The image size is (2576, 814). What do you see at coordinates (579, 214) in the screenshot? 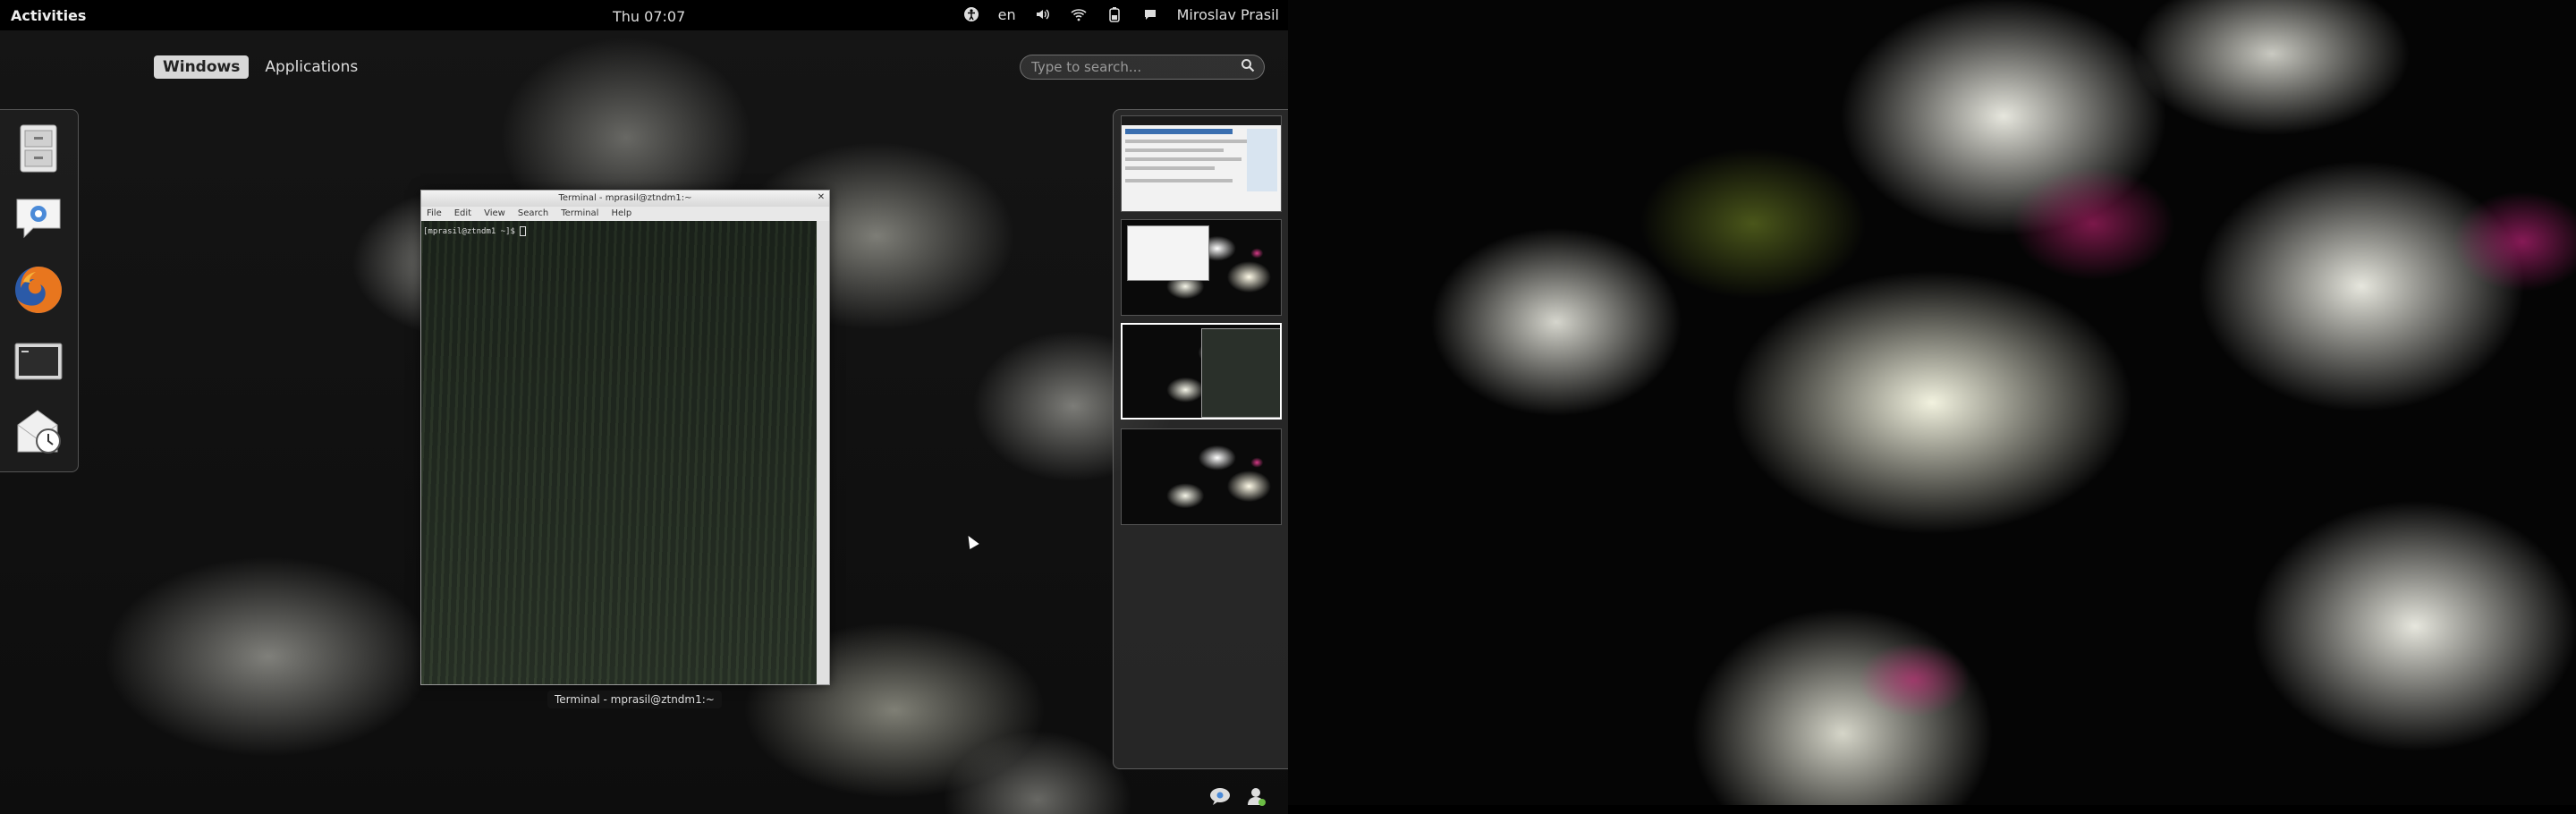
I see `menu-terminal: Terminal` at bounding box center [579, 214].